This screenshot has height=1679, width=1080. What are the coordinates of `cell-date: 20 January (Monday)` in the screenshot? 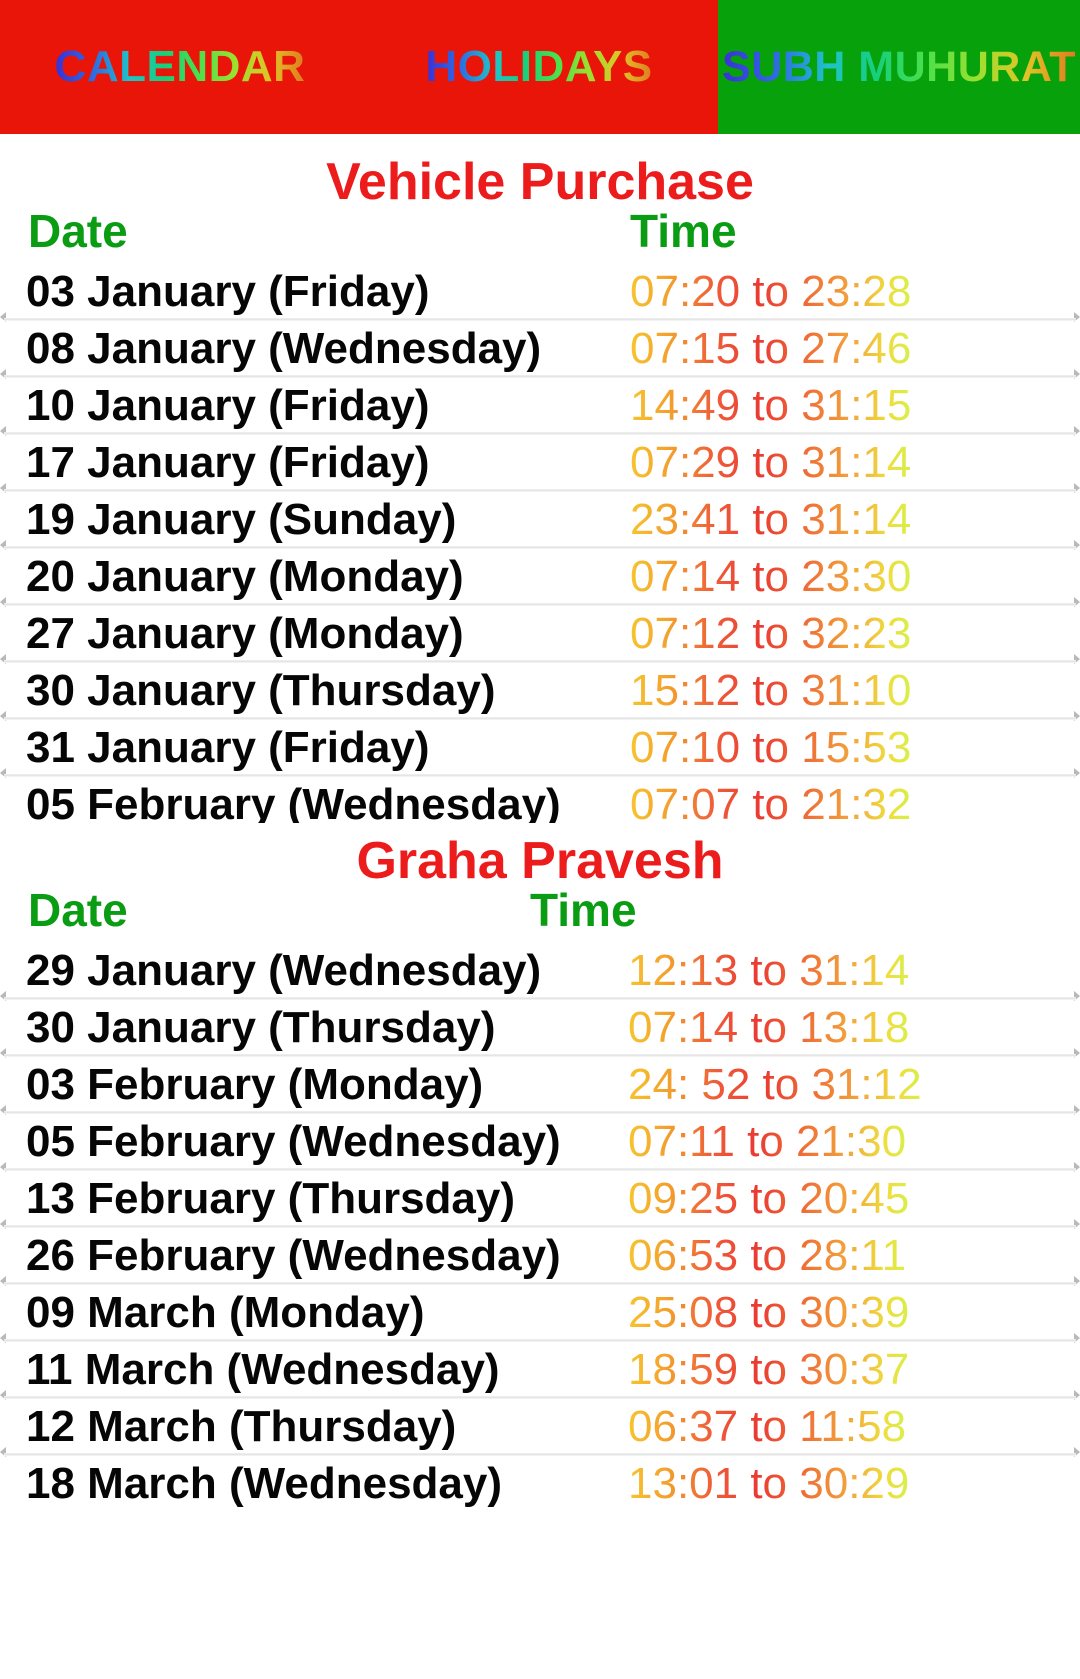 It's located at (245, 576).